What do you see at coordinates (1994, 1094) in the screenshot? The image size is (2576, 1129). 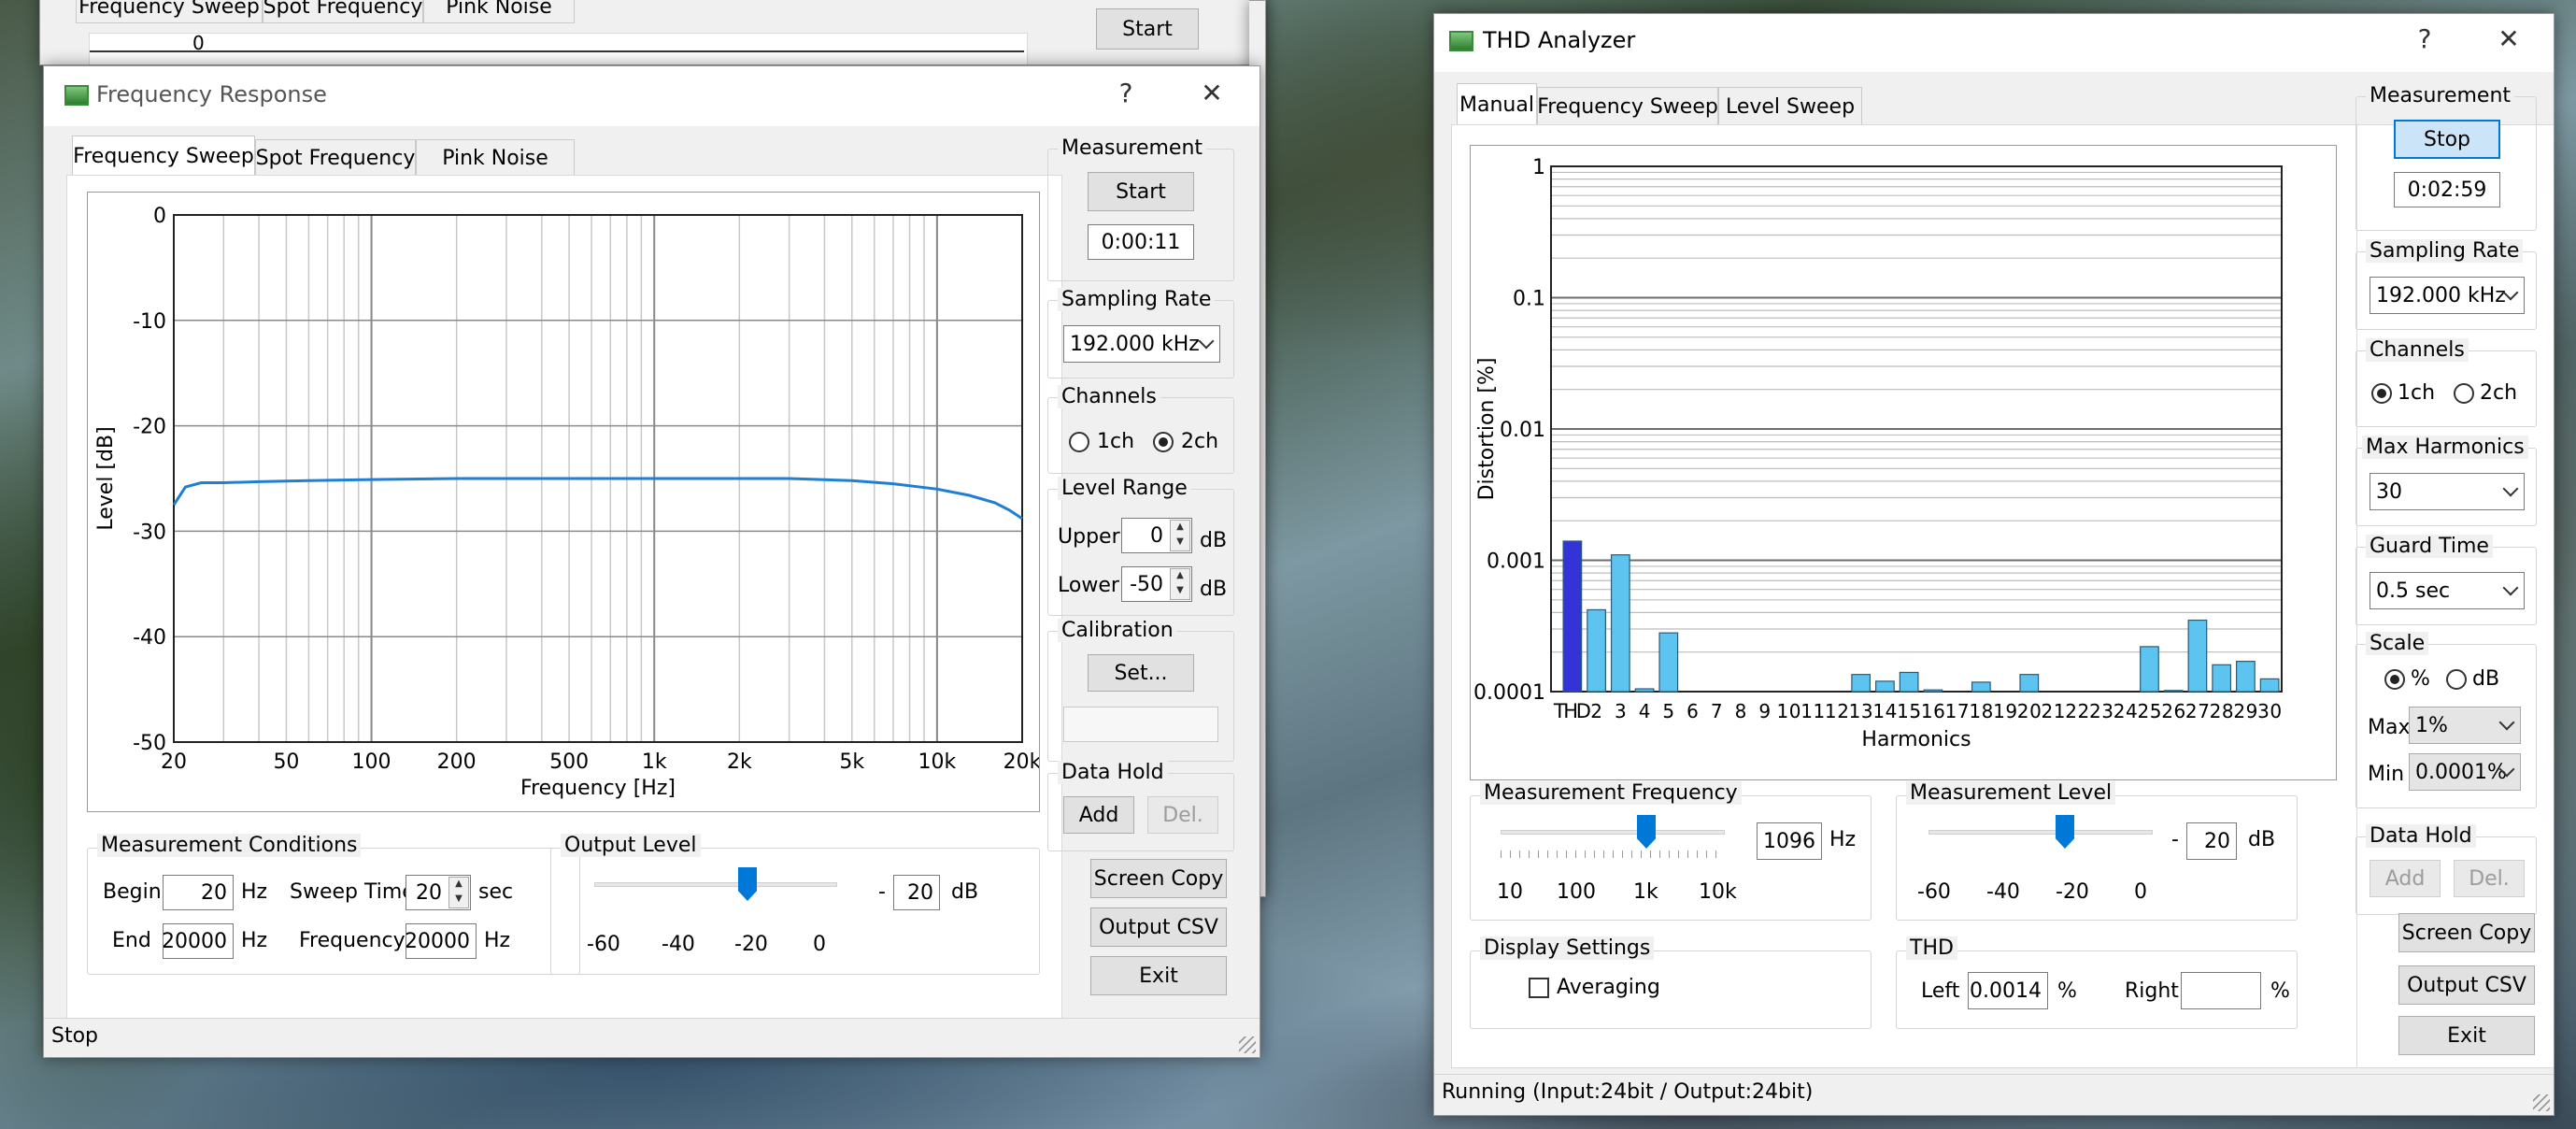 I see `status-bar: Running (Input:24bit / Output:24bit)` at bounding box center [1994, 1094].